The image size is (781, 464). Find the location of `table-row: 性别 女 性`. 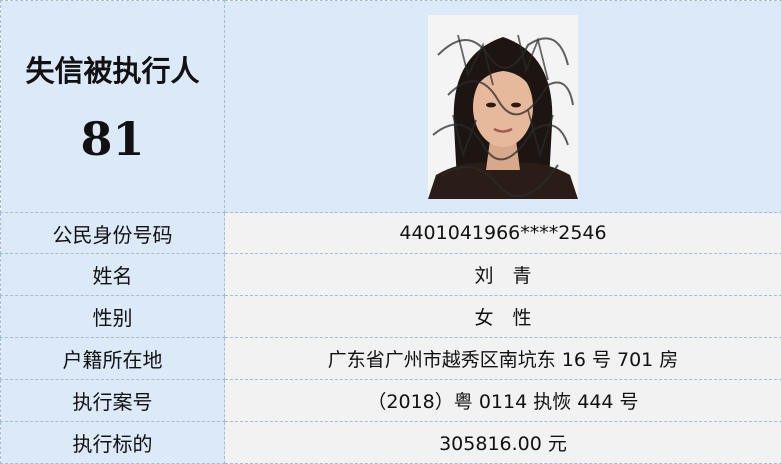

table-row: 性别 女 性 is located at coordinates (391, 317).